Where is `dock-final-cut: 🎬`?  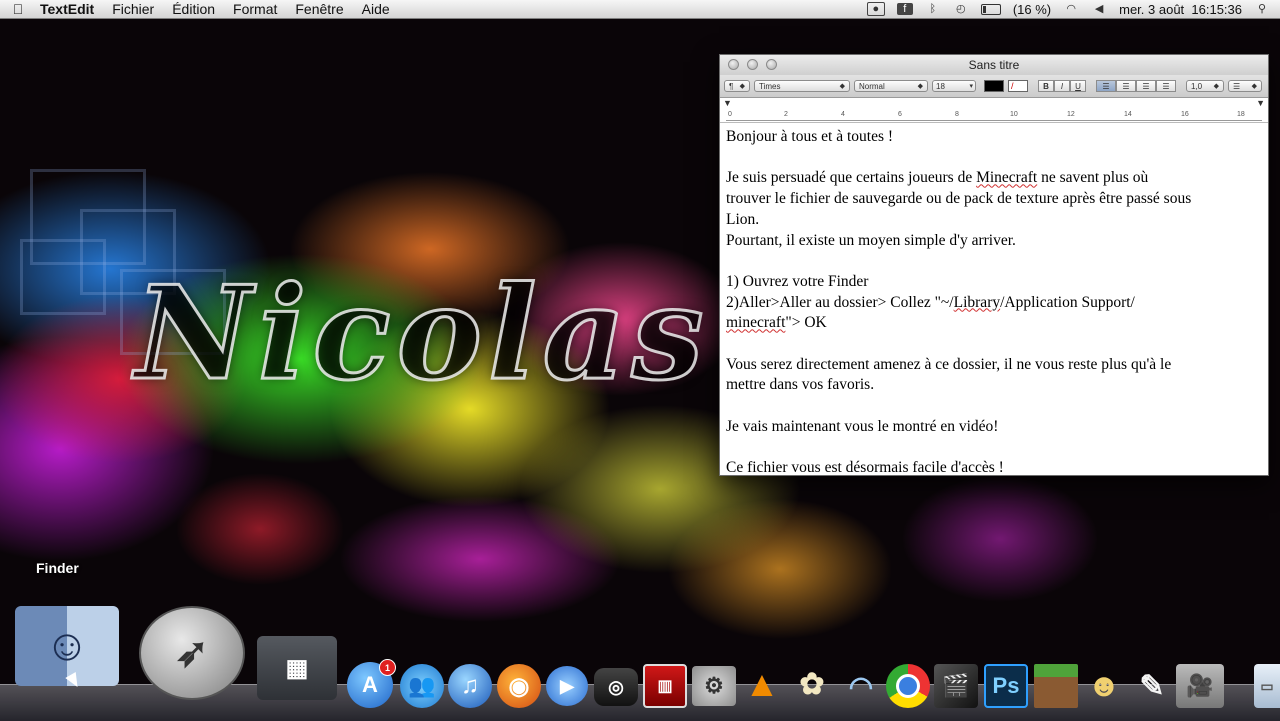 dock-final-cut: 🎬 is located at coordinates (956, 686).